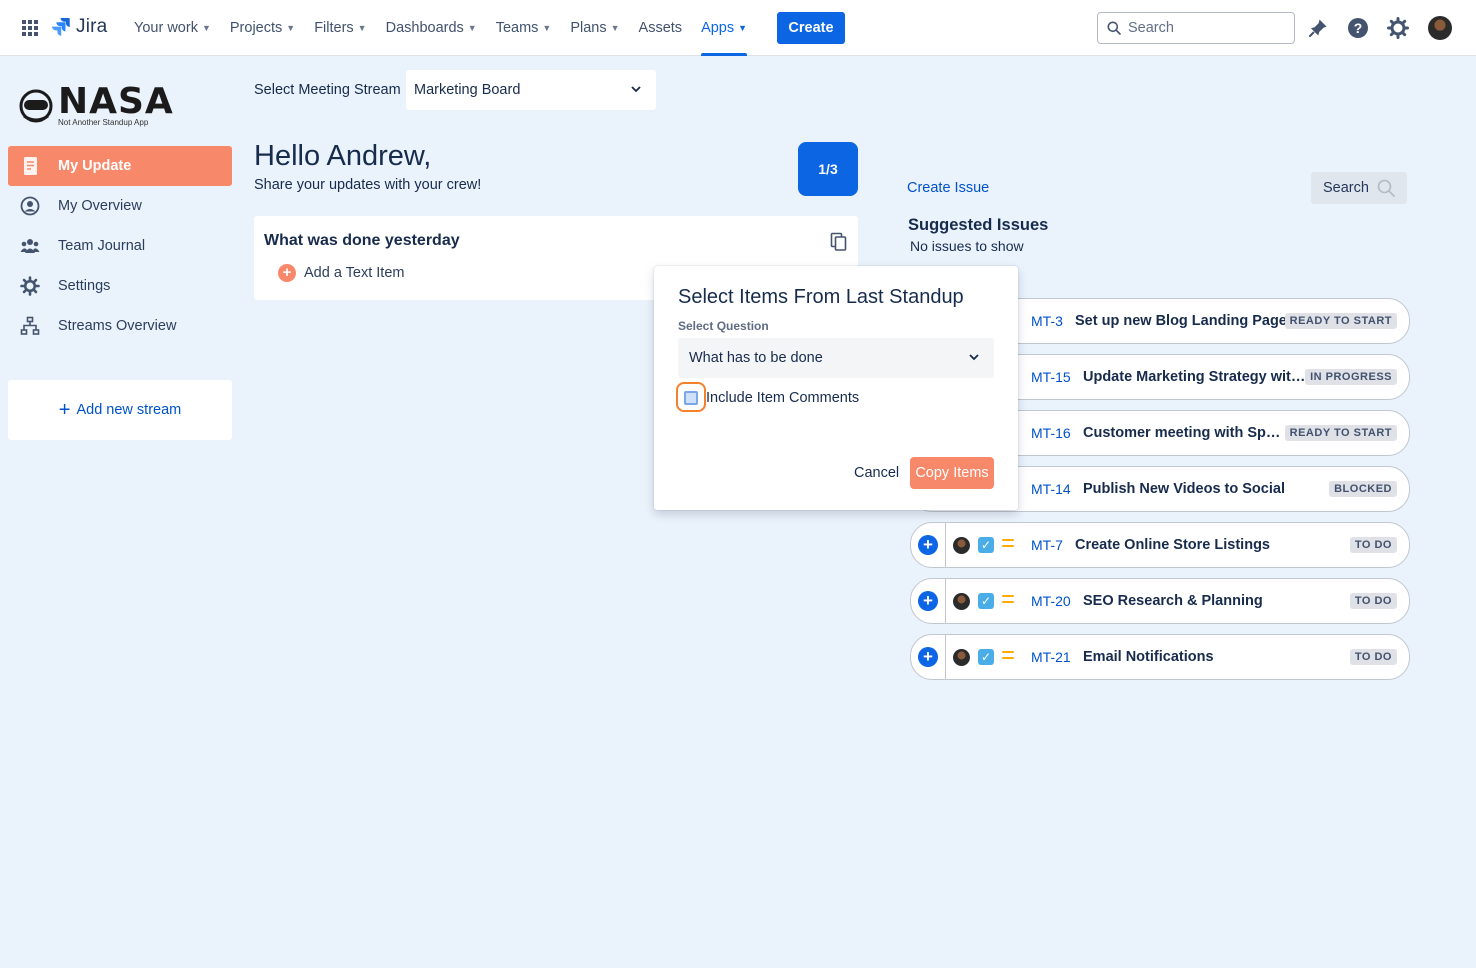 This screenshot has width=1476, height=968. Describe the element at coordinates (1160, 657) in the screenshot. I see `issue-row: + ✓ MT-21 Email Notifications TO DO` at that location.